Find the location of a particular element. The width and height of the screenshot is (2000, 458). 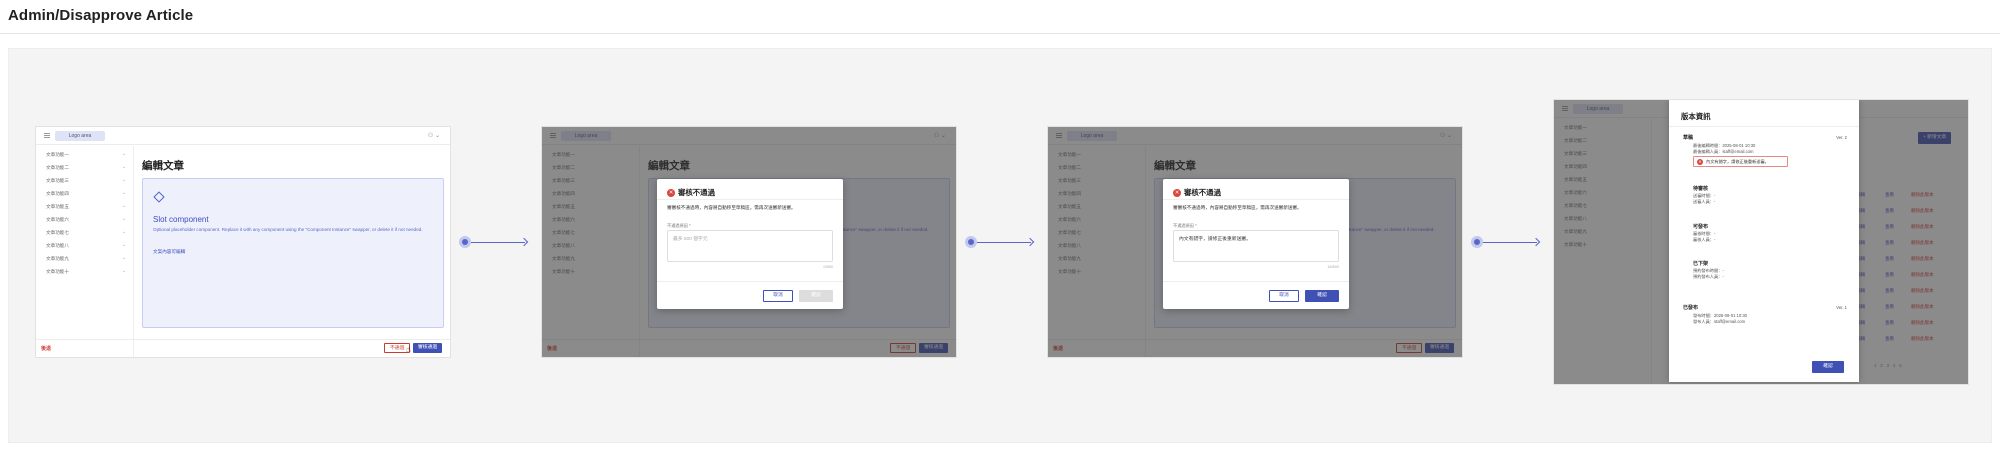

version-status: 草稿 is located at coordinates (1688, 138).